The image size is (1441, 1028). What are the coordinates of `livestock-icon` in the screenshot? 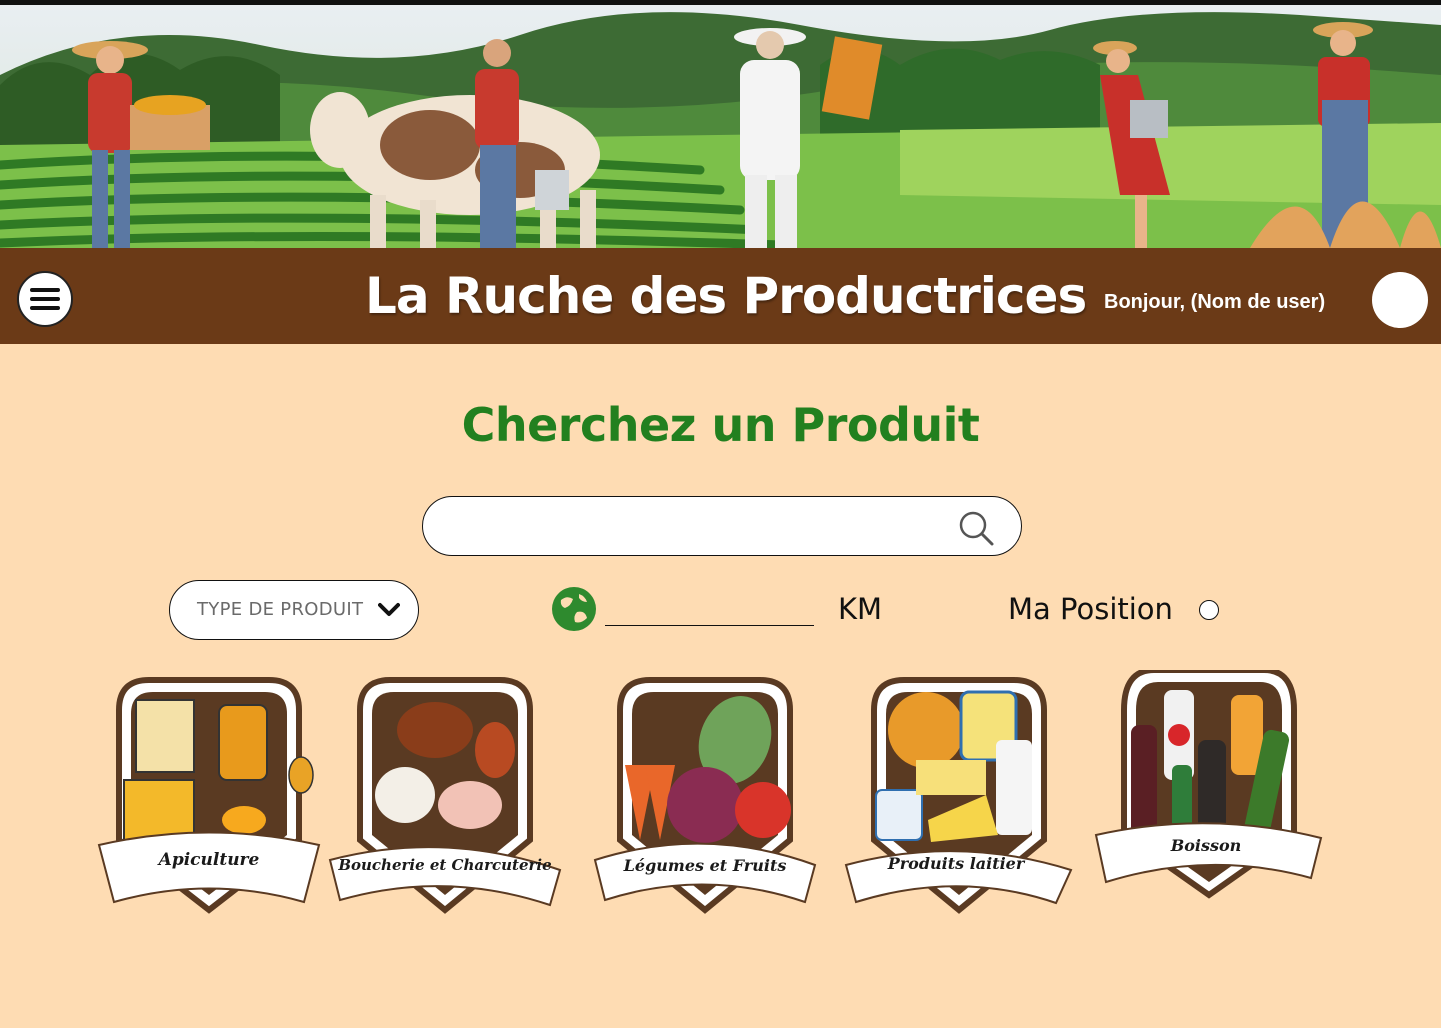 It's located at (445, 795).